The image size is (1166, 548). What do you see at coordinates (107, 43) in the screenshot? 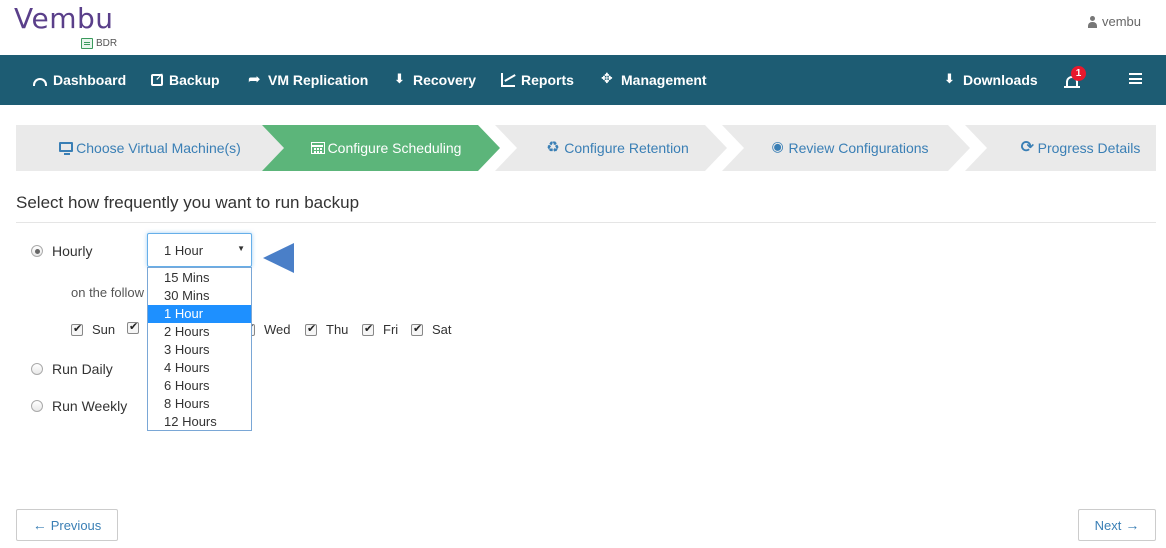
I see `logo-sub-text: BDR` at bounding box center [107, 43].